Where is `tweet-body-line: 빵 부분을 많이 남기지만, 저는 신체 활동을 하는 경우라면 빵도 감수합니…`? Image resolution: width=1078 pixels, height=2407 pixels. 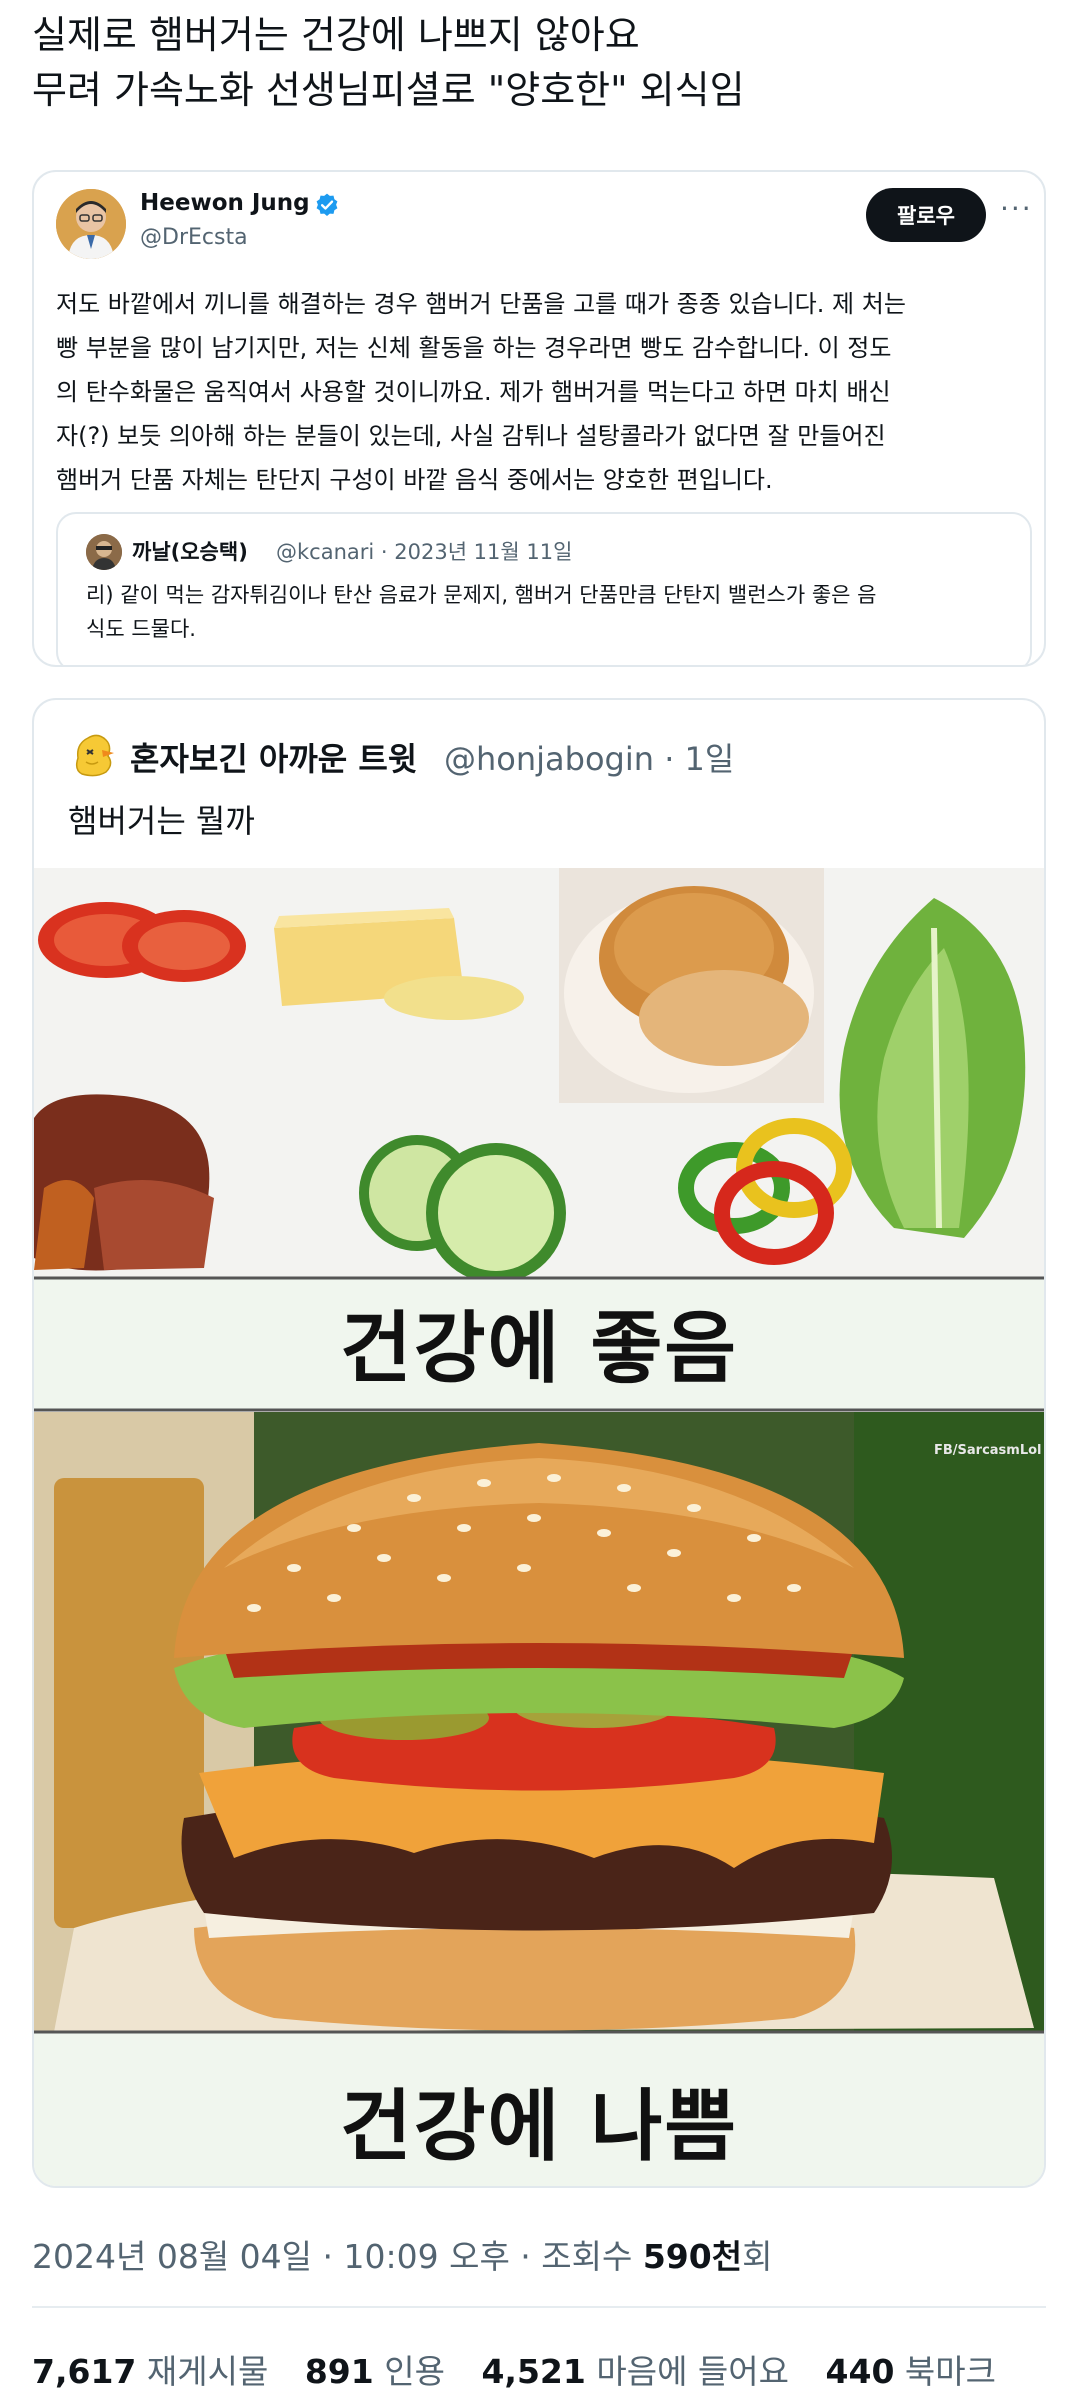 tweet-body-line: 빵 부분을 많이 남기지만, 저는 신체 활동을 하는 경우라면 빵도 감수합니… is located at coordinates (474, 348).